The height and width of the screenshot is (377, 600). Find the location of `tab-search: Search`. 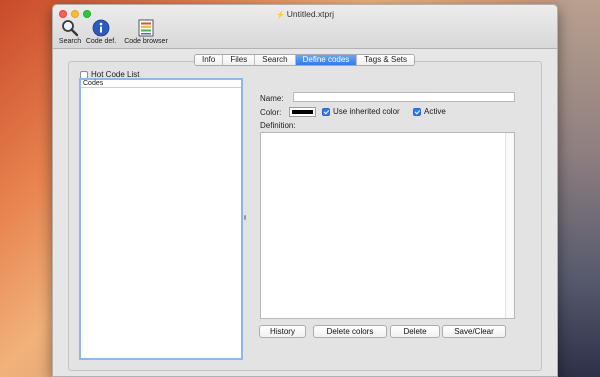

tab-search: Search is located at coordinates (275, 60).